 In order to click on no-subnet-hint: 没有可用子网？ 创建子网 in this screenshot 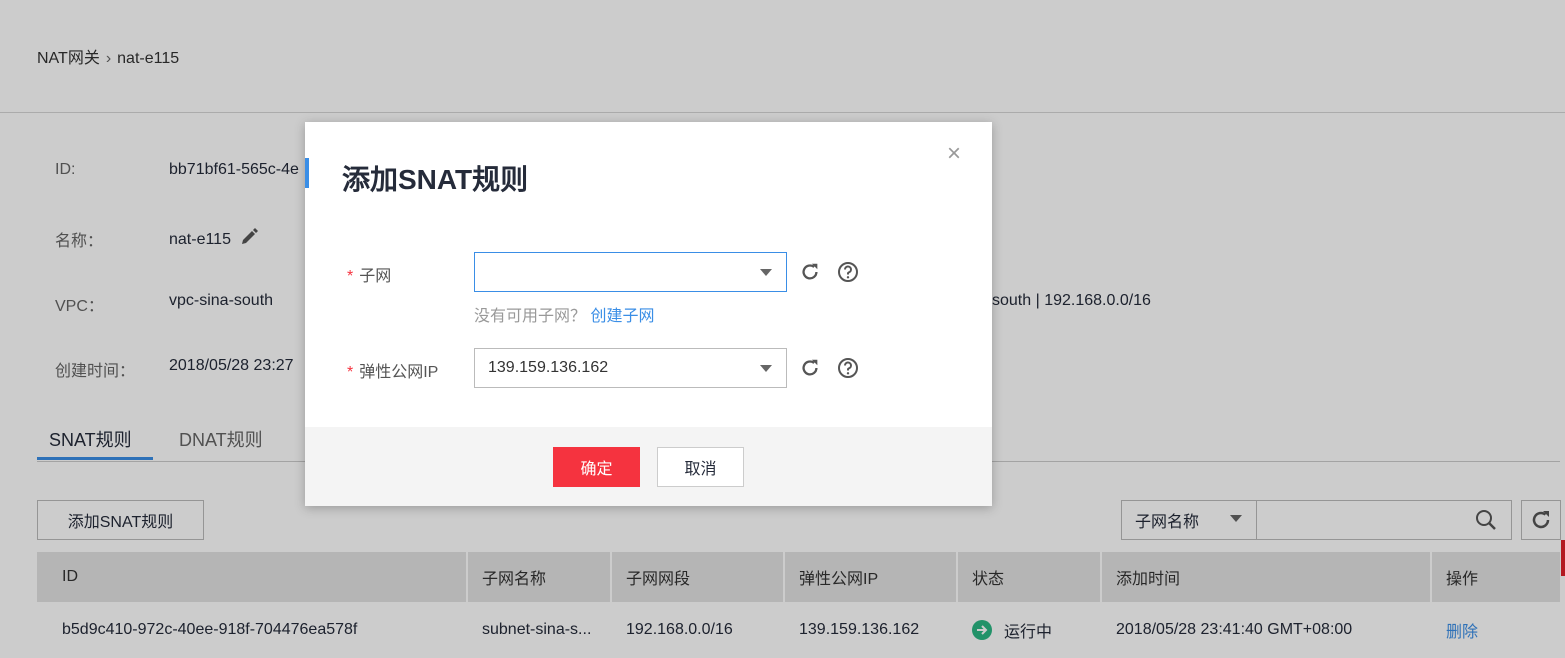, I will do `click(564, 314)`.